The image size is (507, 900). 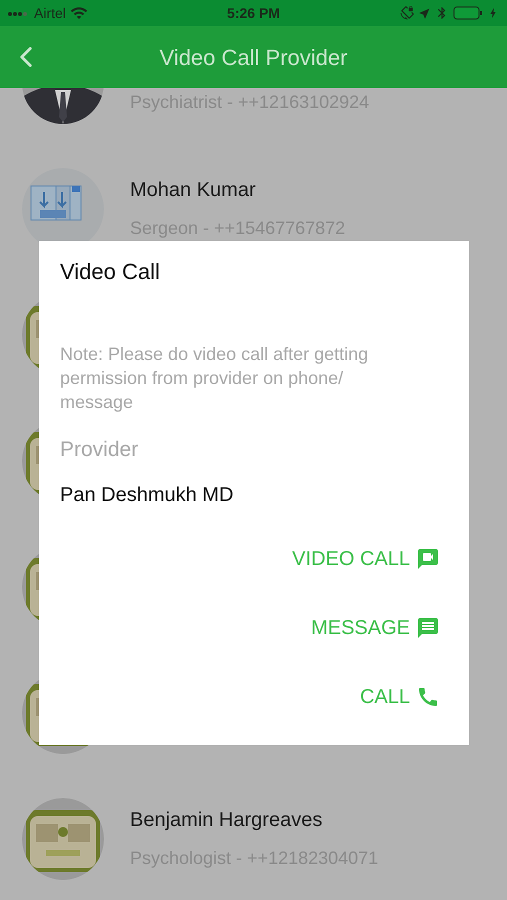 I want to click on provider-value: Pan Deshmukh MD, so click(x=147, y=495).